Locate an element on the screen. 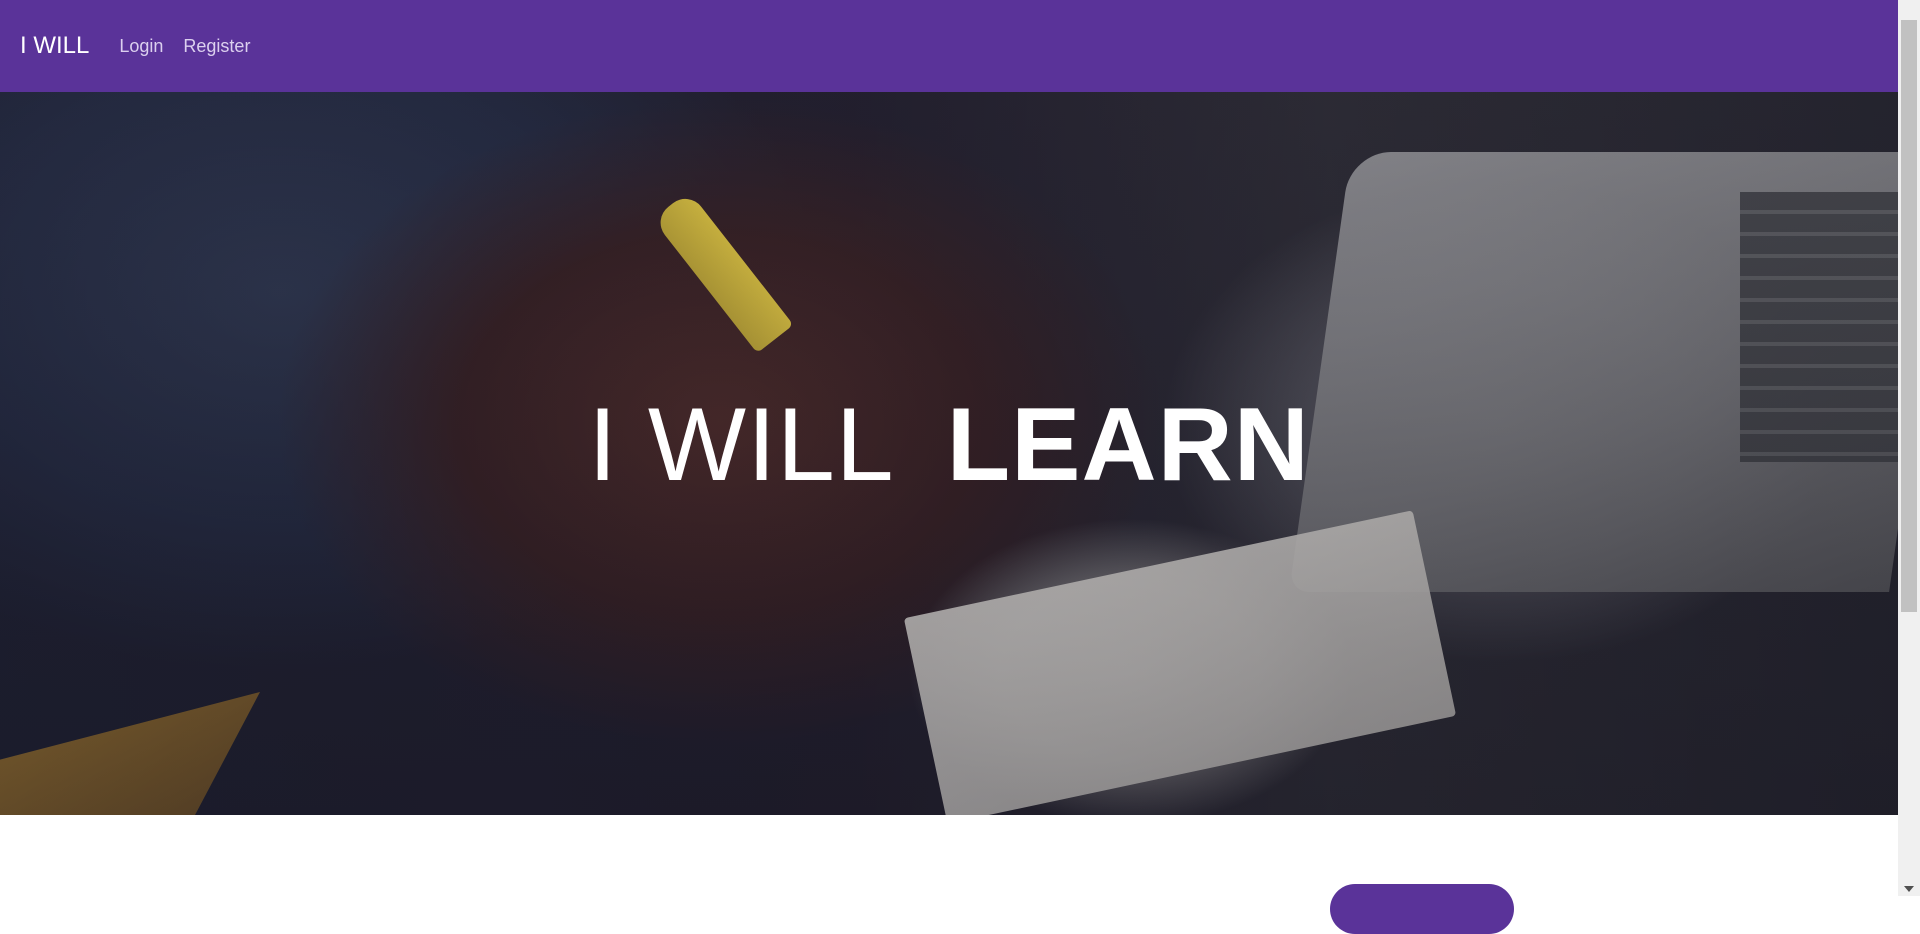 Image resolution: width=1920 pixels, height=934 pixels. nav-link-register: Register is located at coordinates (216, 46).